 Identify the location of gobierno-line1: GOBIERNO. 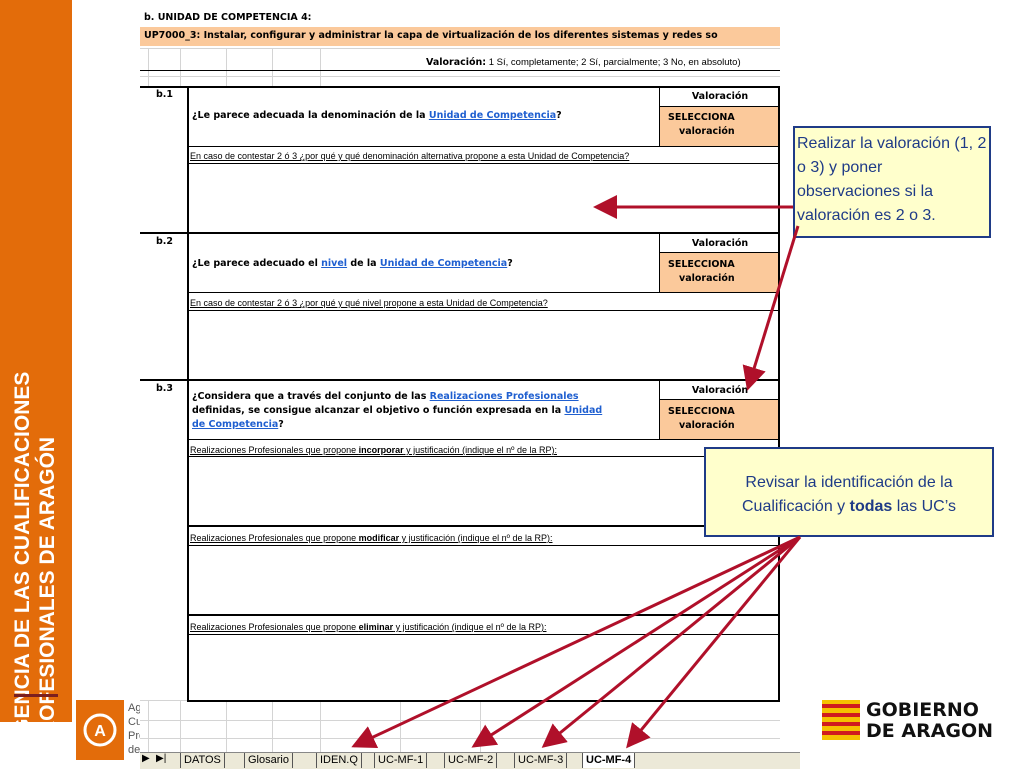
(922, 710).